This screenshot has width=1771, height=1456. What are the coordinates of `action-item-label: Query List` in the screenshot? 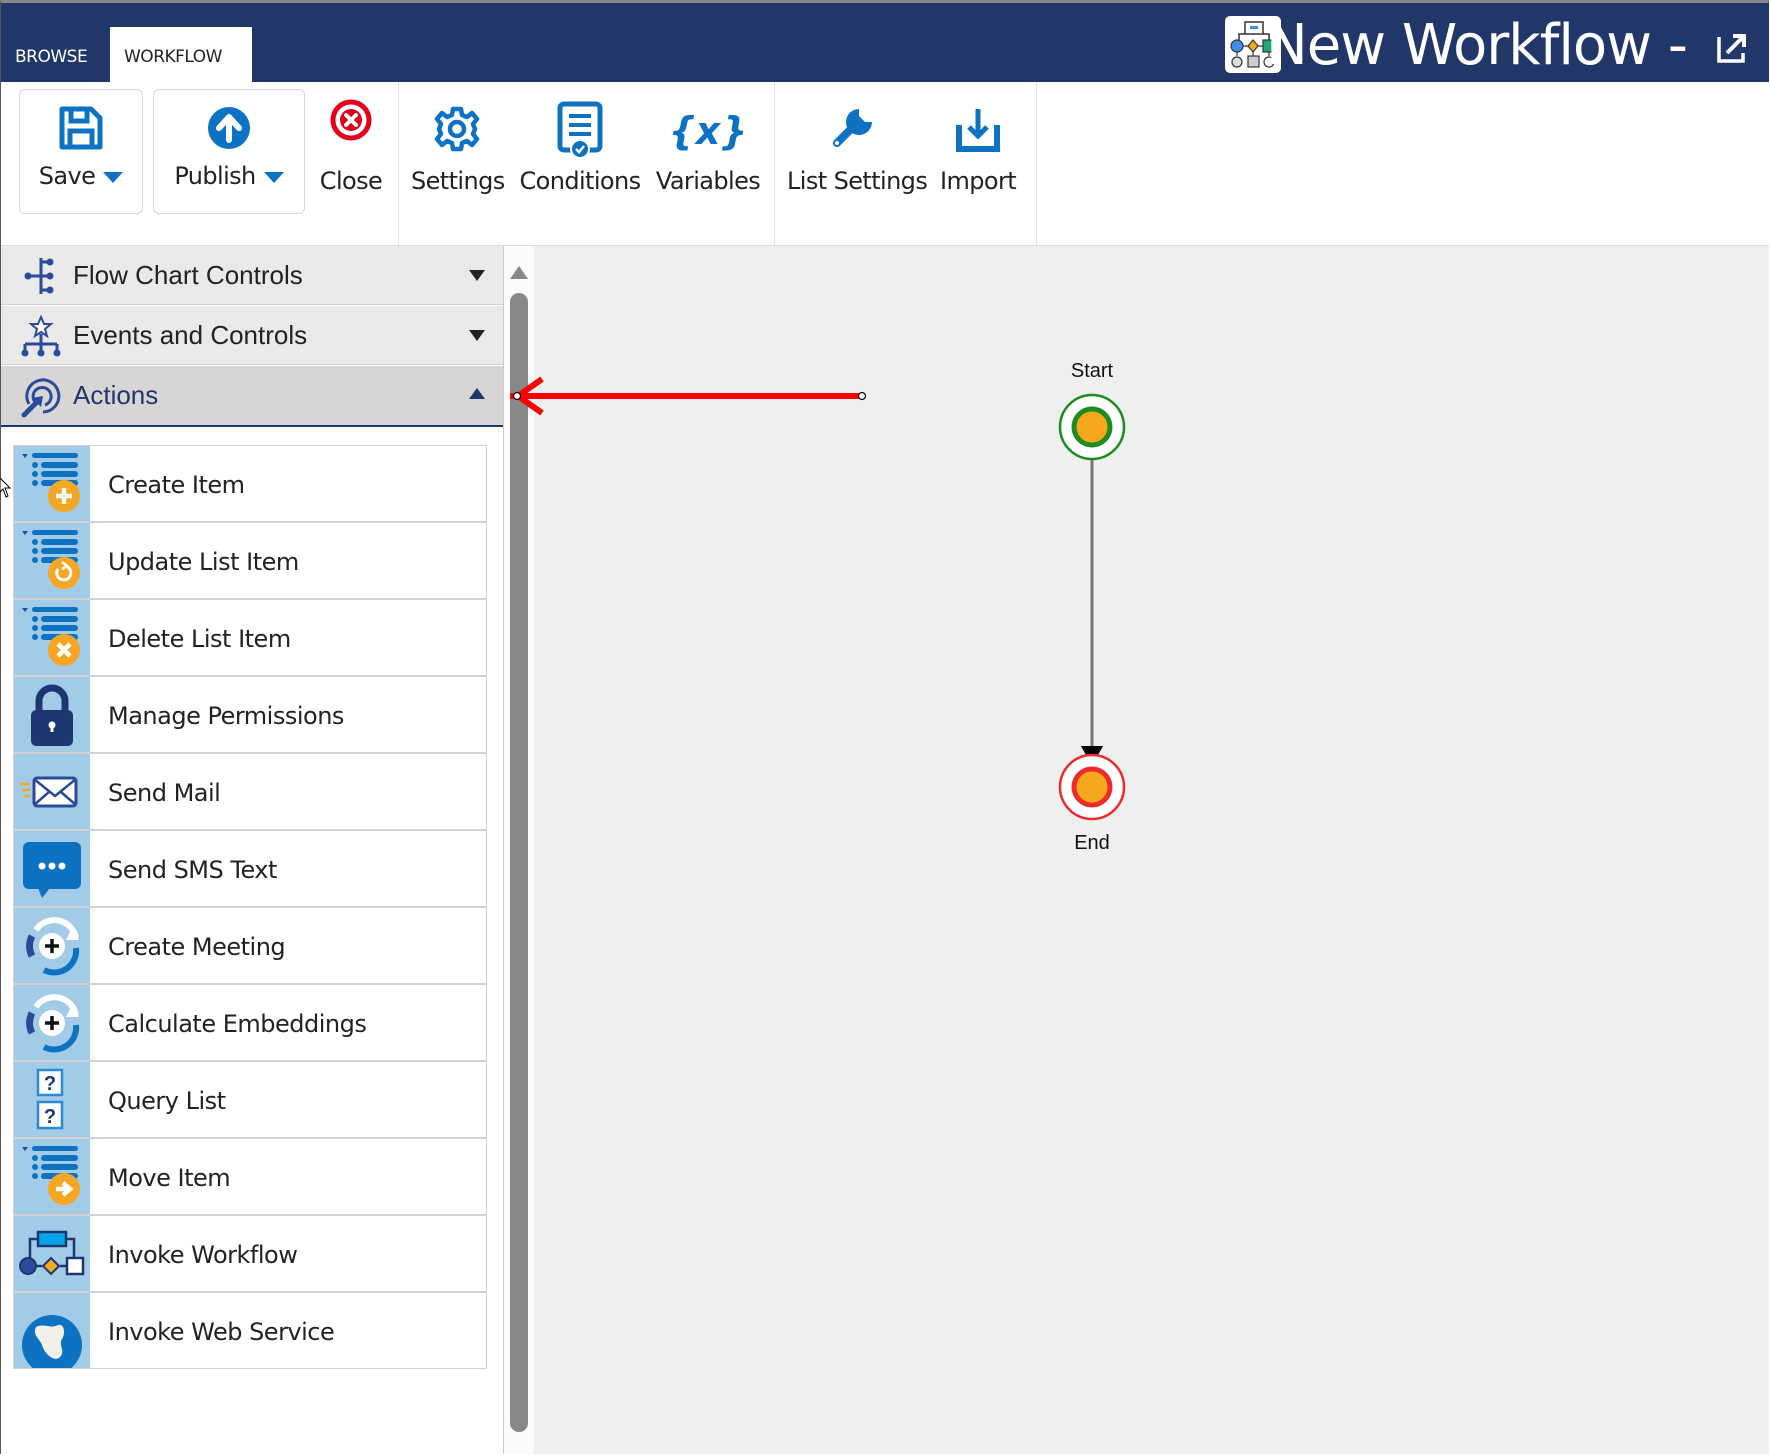 It's located at (167, 1101).